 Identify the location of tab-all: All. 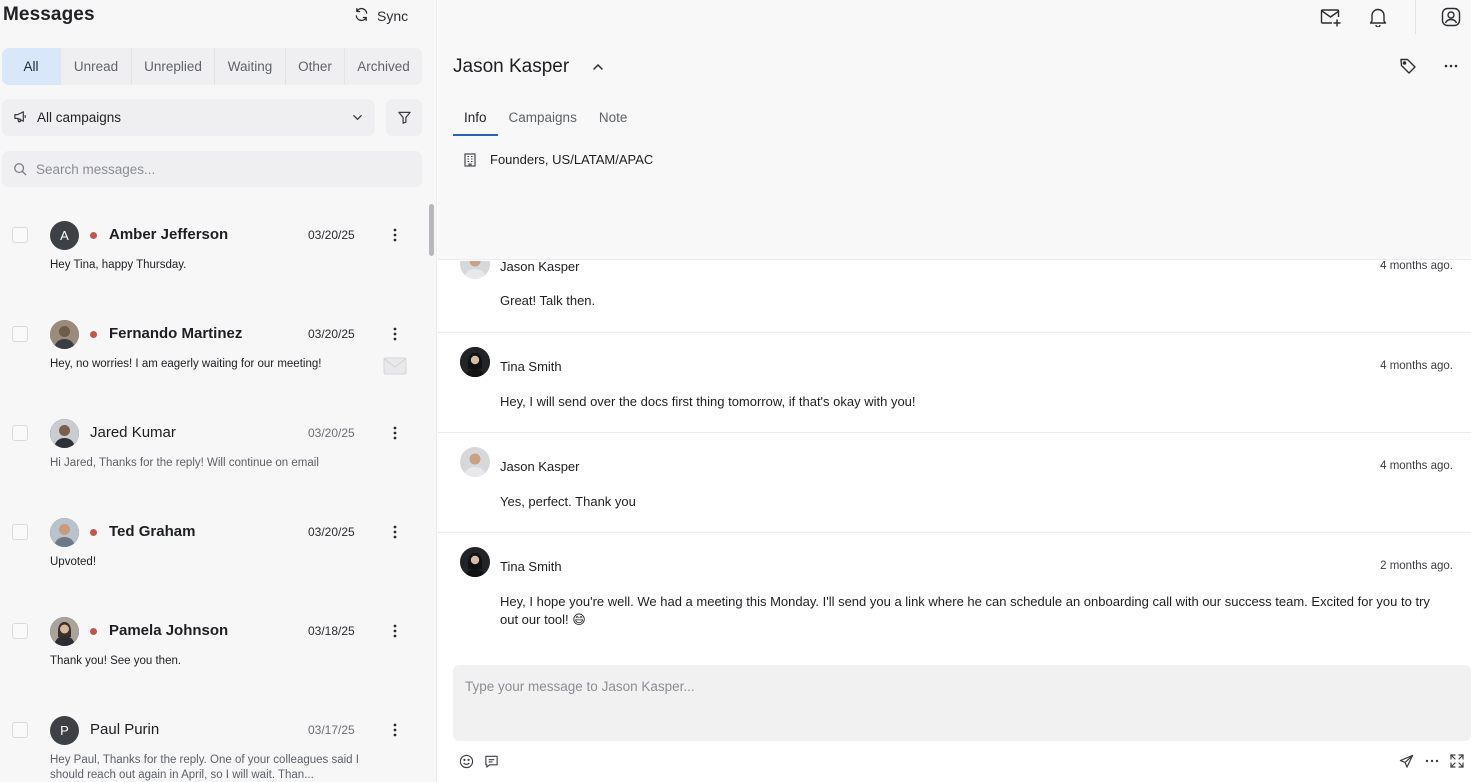
(31, 66).